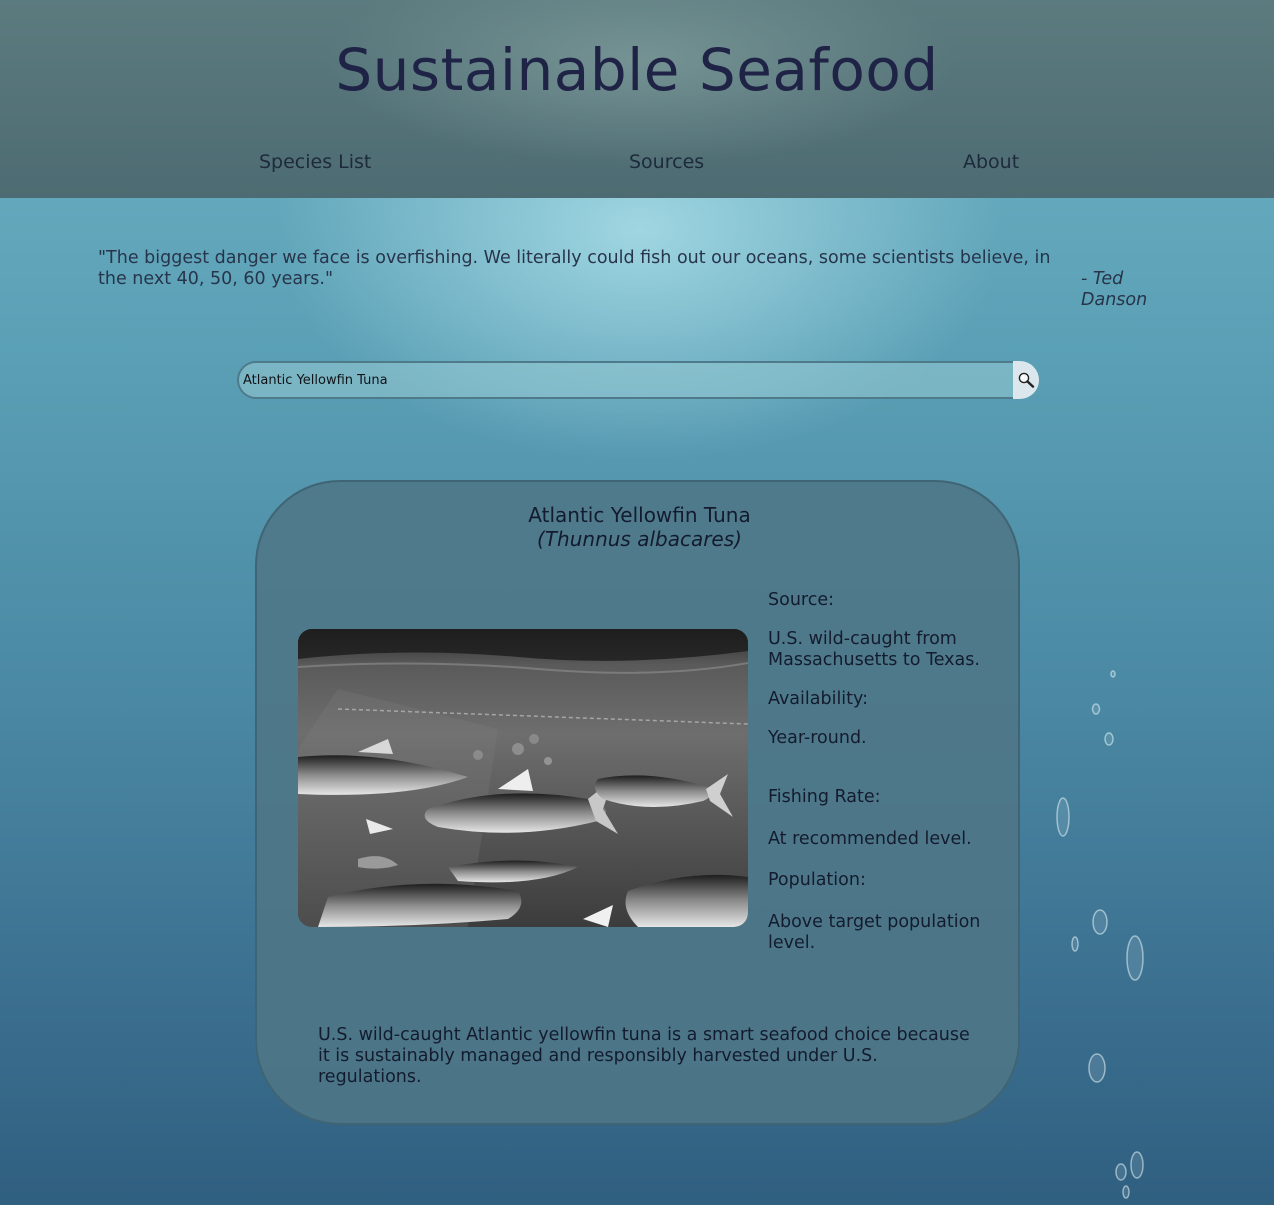 This screenshot has height=1205, width=1274. I want to click on fact-value-fishing-rate: At recommended level., so click(870, 839).